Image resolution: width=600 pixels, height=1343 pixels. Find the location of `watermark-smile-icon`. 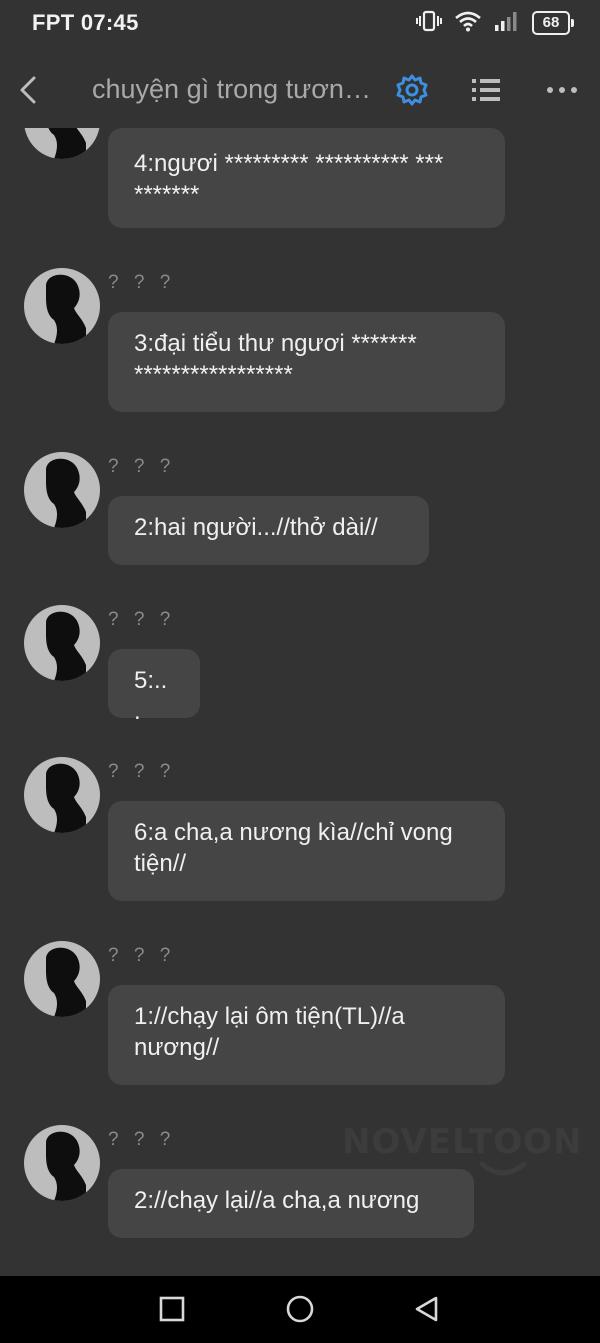

watermark-smile-icon is located at coordinates (503, 1168).